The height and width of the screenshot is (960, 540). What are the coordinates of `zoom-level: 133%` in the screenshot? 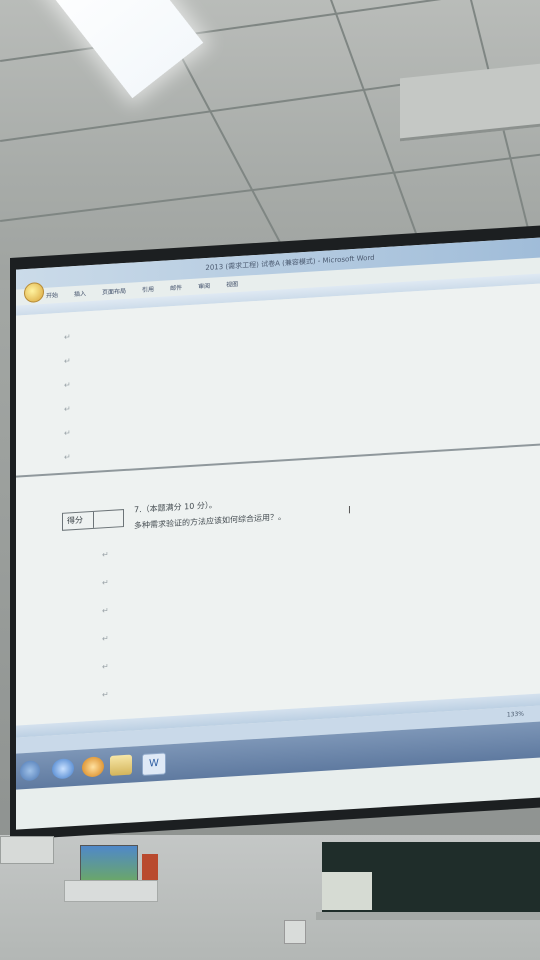 It's located at (515, 715).